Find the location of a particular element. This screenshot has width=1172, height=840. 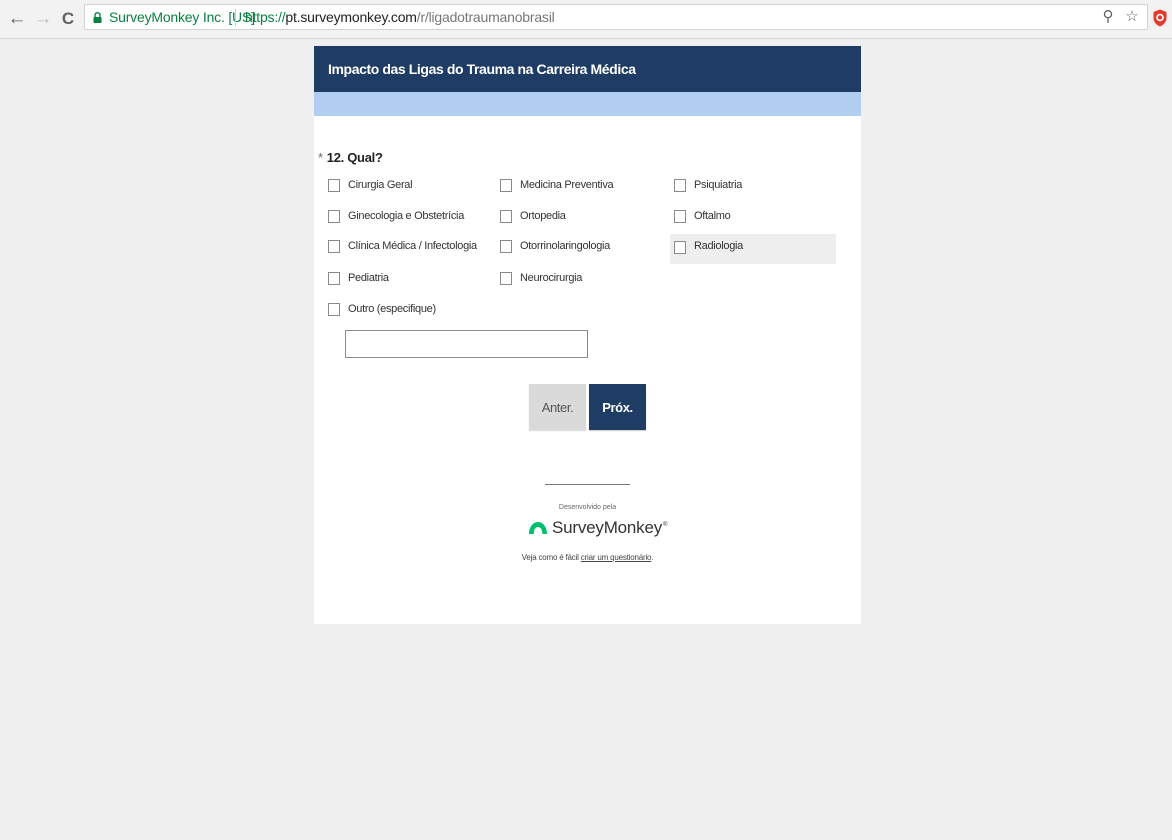

option-label: Ortopedia is located at coordinates (543, 216).